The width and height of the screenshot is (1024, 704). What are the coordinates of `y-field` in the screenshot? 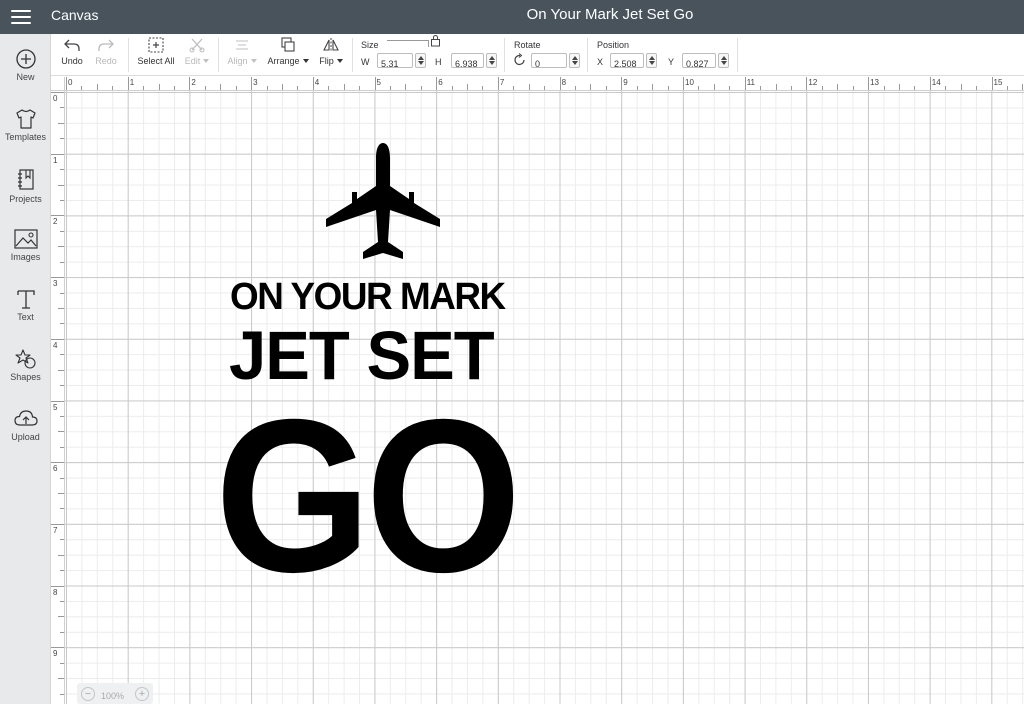 It's located at (699, 62).